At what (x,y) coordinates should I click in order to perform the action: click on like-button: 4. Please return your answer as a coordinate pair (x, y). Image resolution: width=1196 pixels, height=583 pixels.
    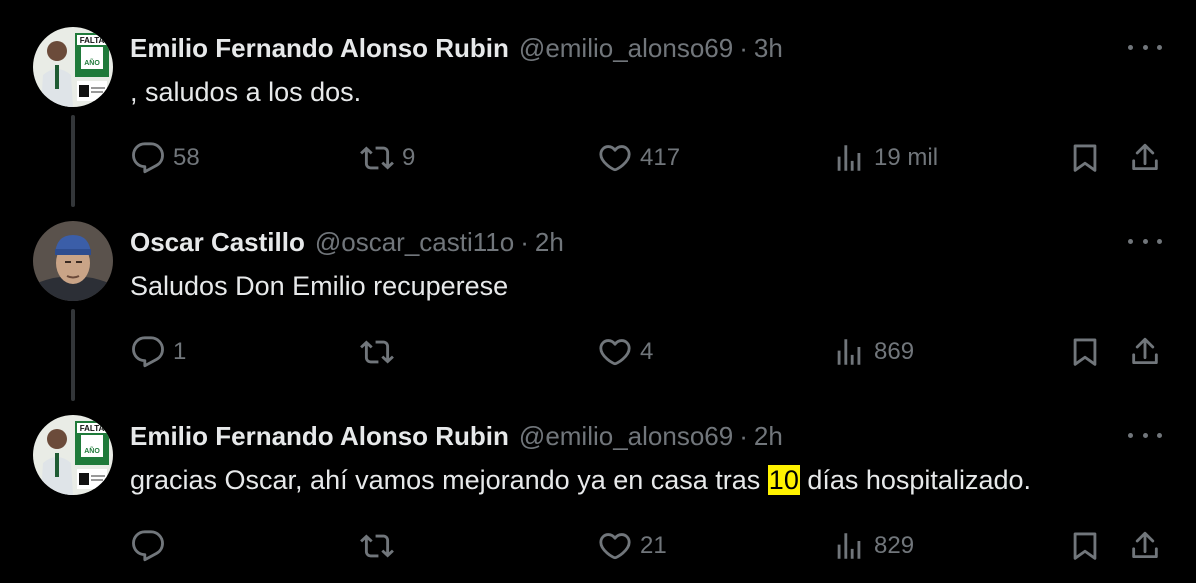
    Looking at the image, I should click on (625, 352).